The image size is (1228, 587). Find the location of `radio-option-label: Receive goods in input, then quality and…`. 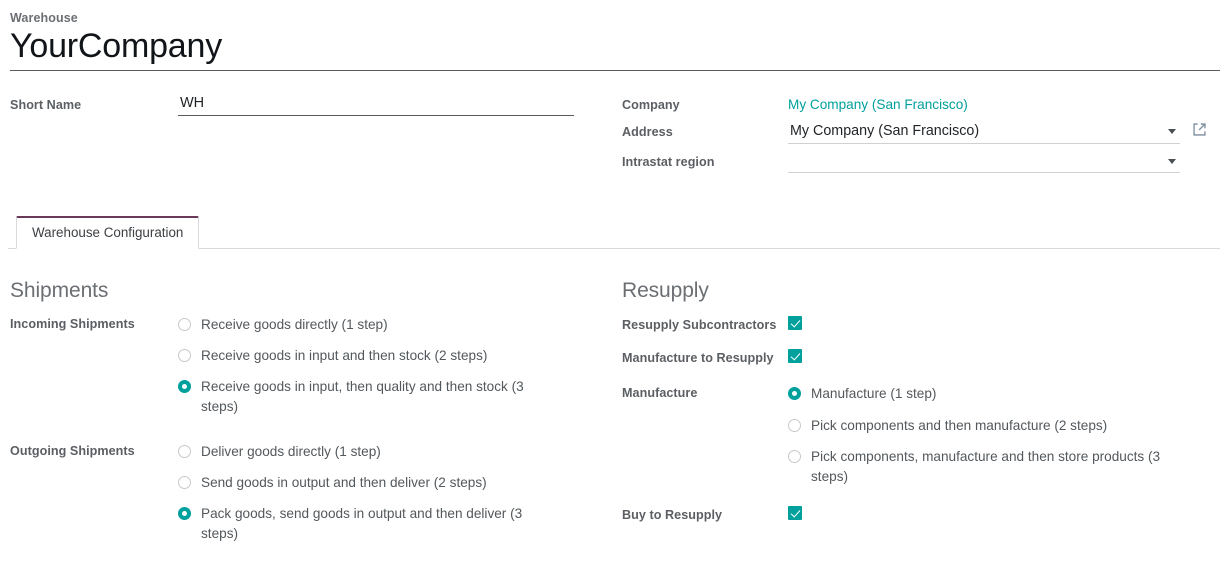

radio-option-label: Receive goods in input, then quality and… is located at coordinates (362, 397).